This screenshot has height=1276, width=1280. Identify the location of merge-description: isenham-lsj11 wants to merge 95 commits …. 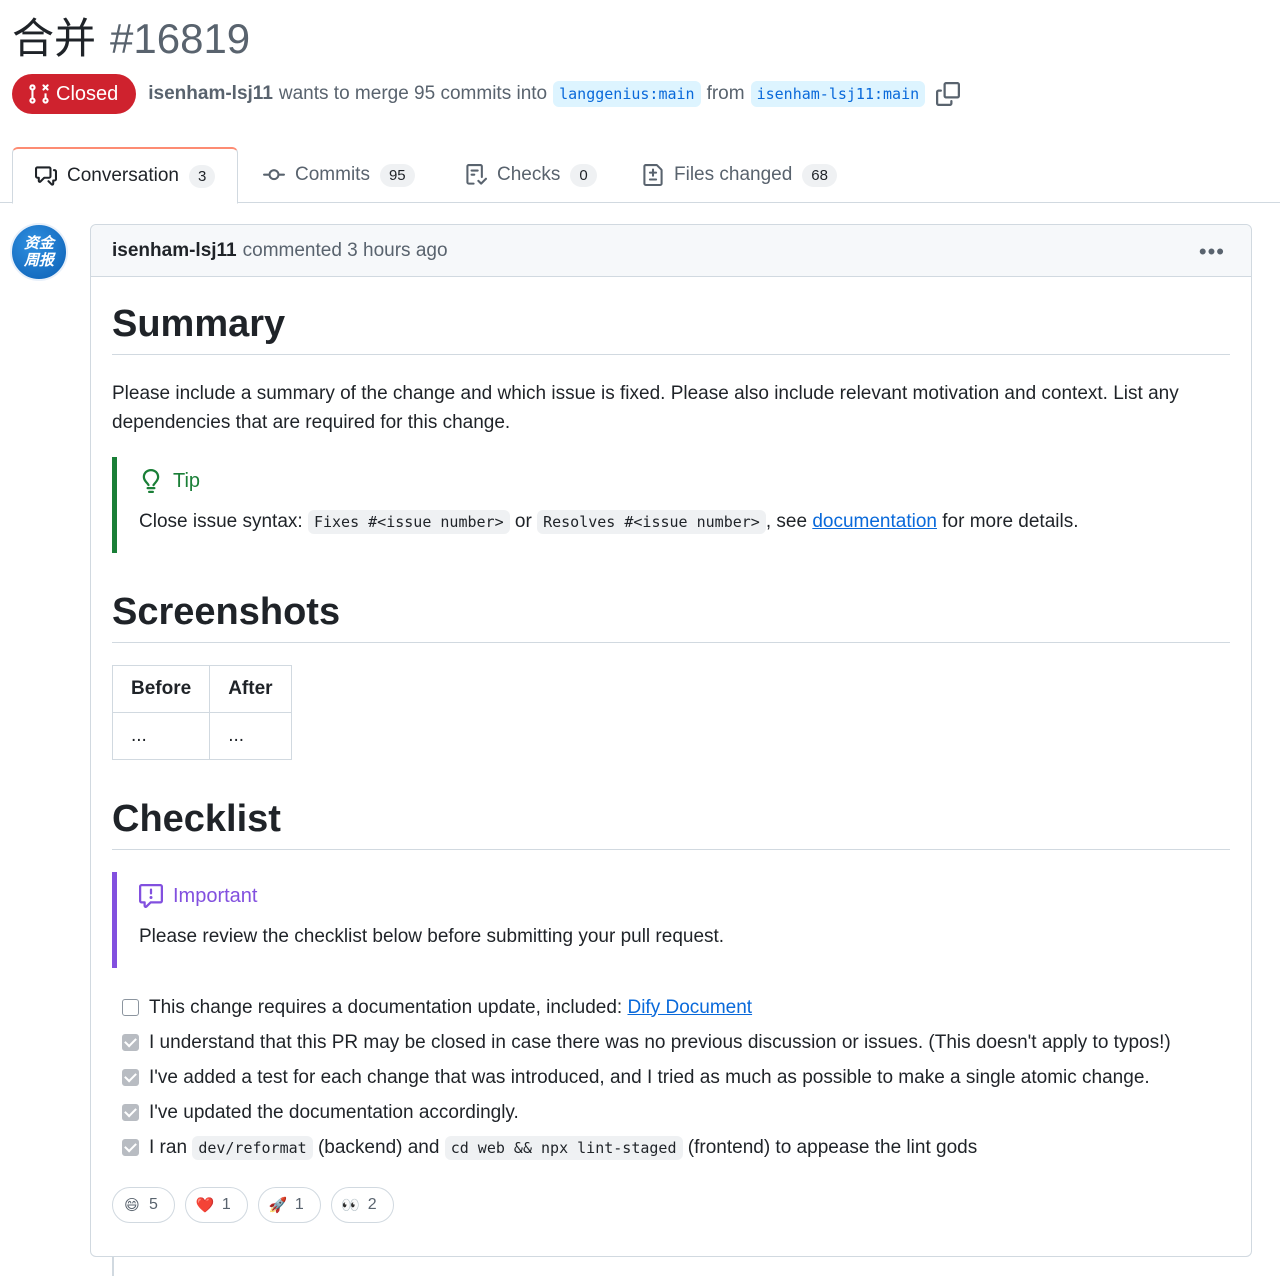
(537, 94).